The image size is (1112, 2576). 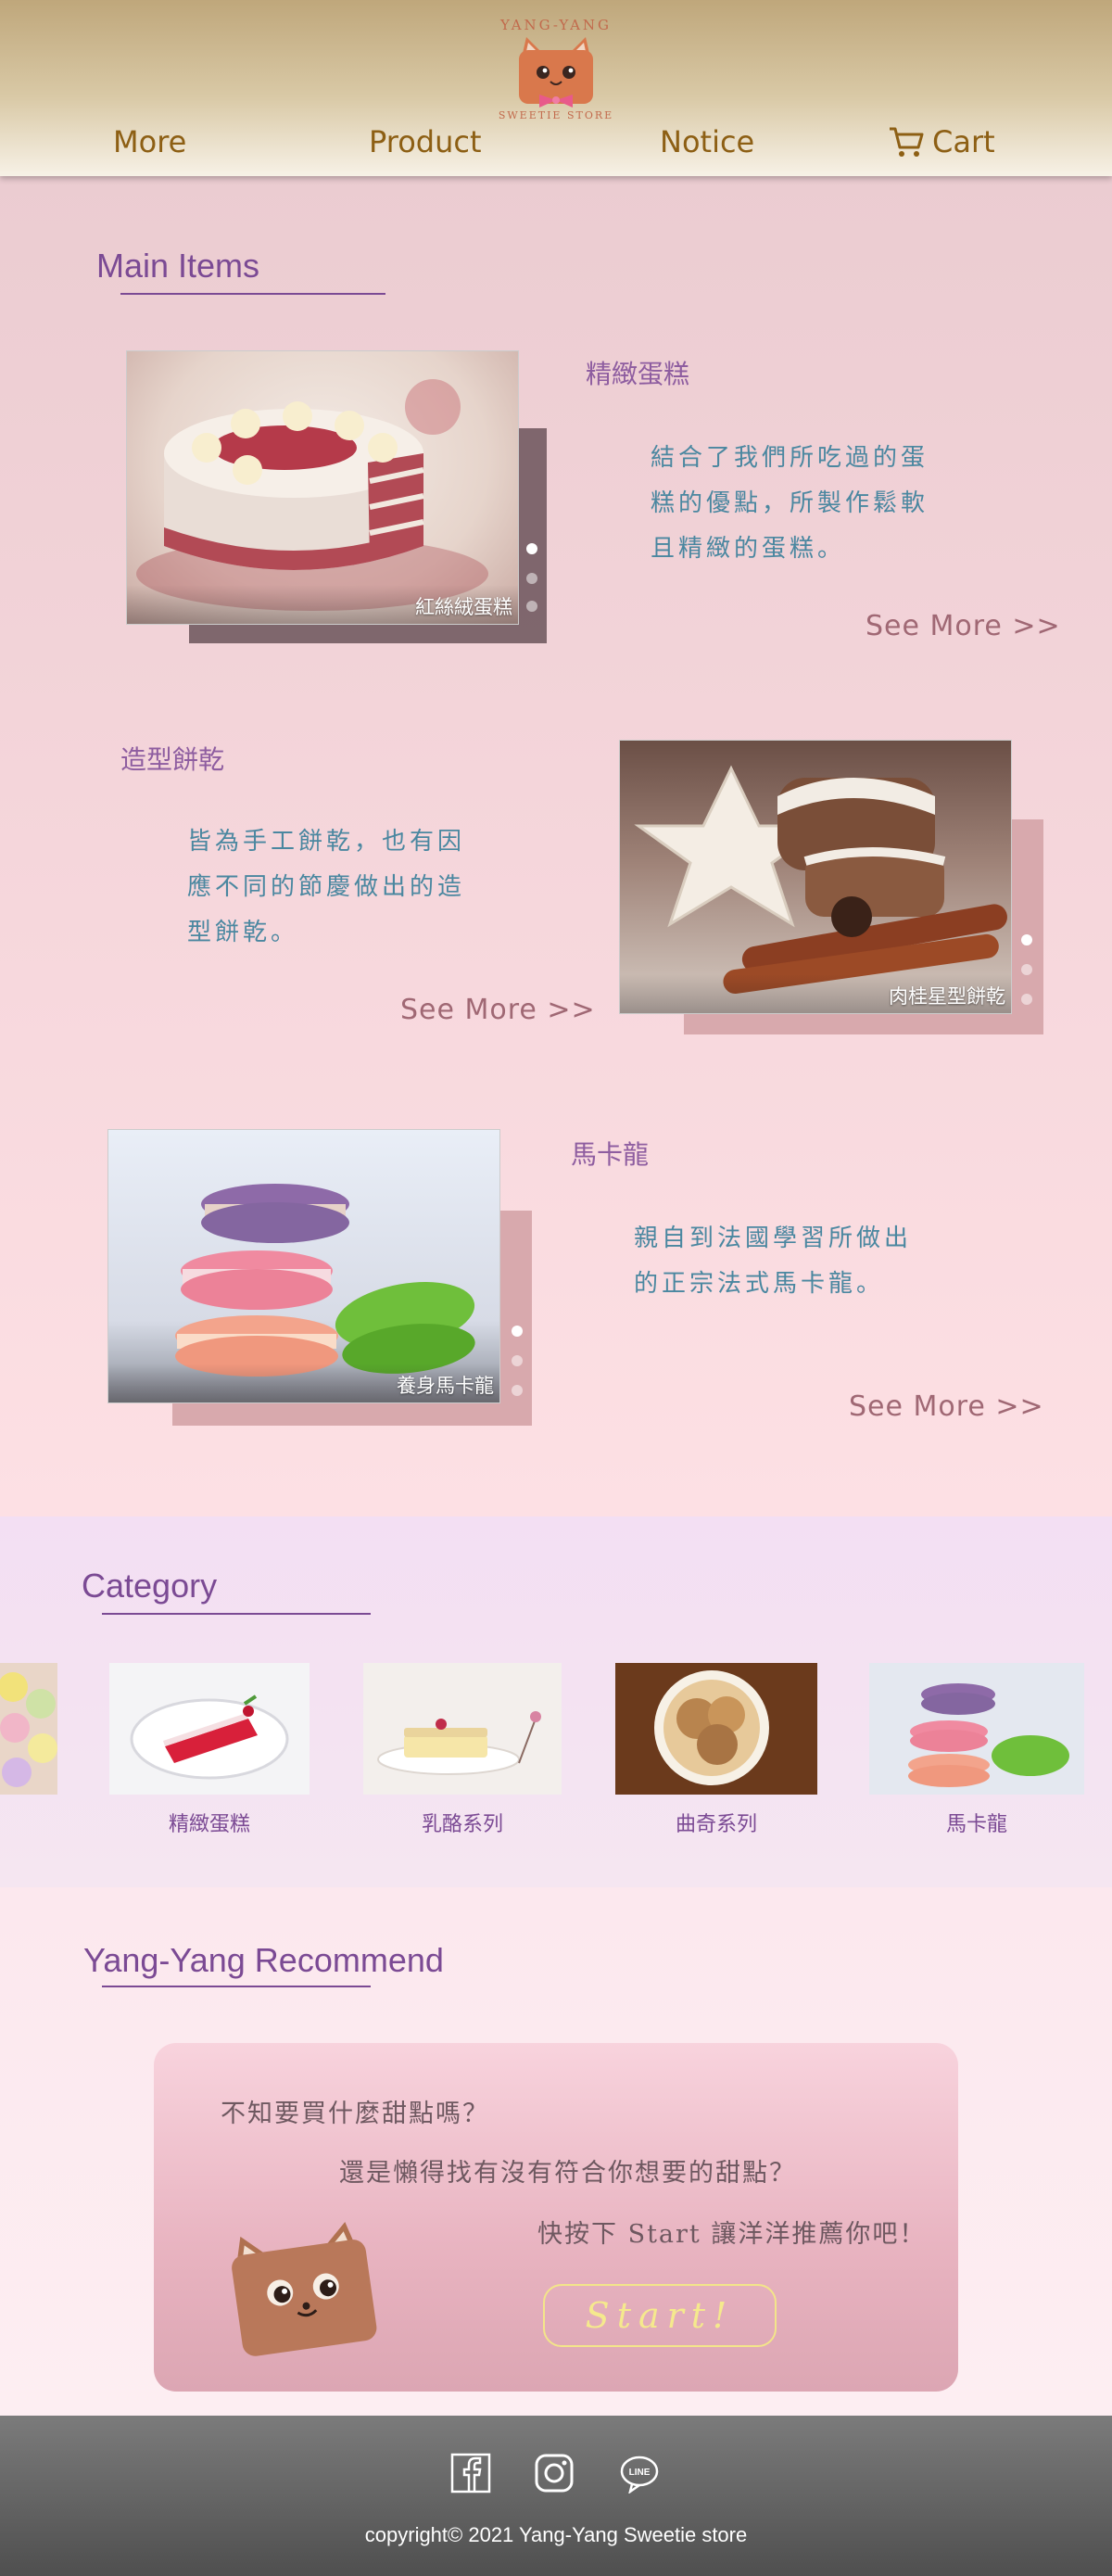 I want to click on cookie-caption: 肉桂星型餅乾, so click(x=947, y=997).